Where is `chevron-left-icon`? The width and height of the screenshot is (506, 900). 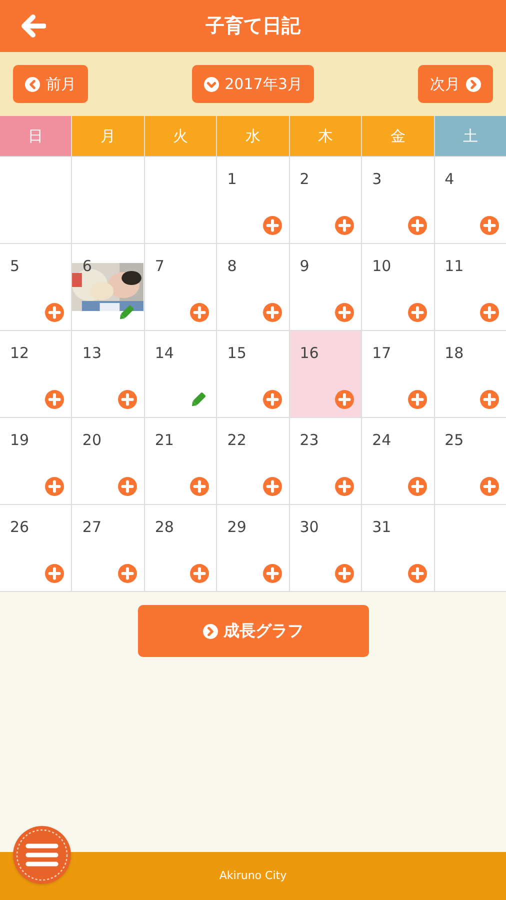 chevron-left-icon is located at coordinates (32, 84).